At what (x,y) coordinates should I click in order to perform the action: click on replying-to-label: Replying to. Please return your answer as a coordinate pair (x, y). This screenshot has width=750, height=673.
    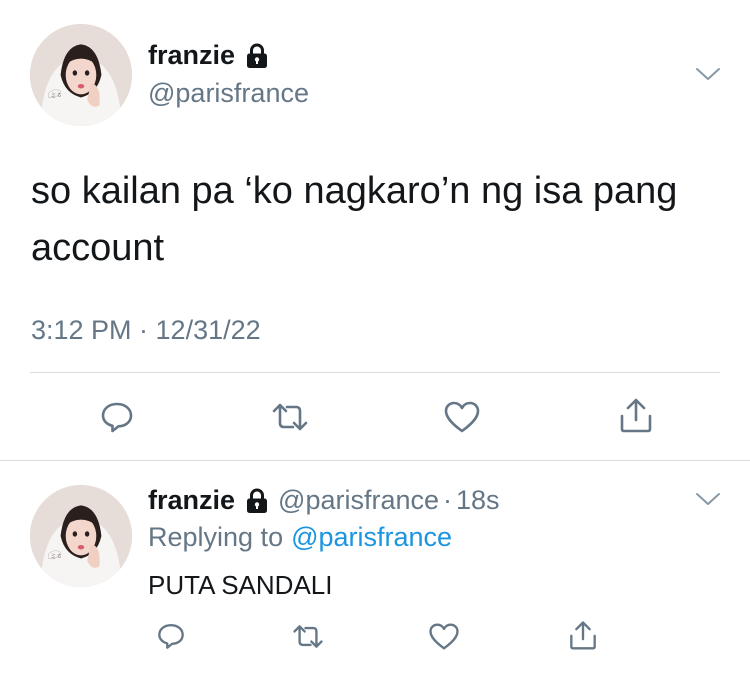
    Looking at the image, I should click on (216, 537).